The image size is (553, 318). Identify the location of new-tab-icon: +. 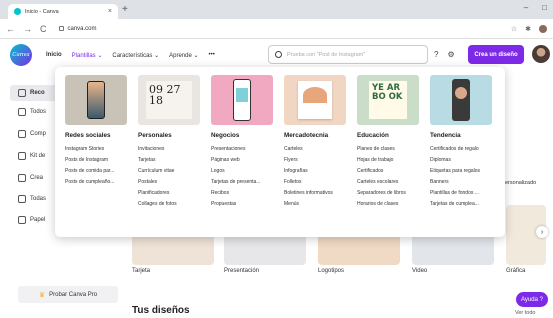
(125, 9).